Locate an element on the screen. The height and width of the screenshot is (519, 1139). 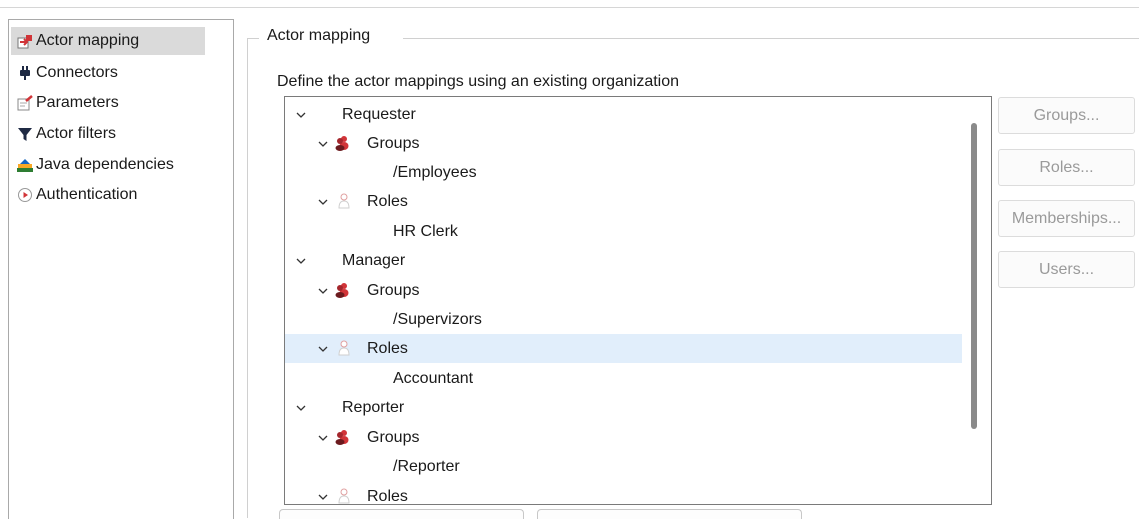
sidebar-item-authentication: Authentication is located at coordinates (74, 195).